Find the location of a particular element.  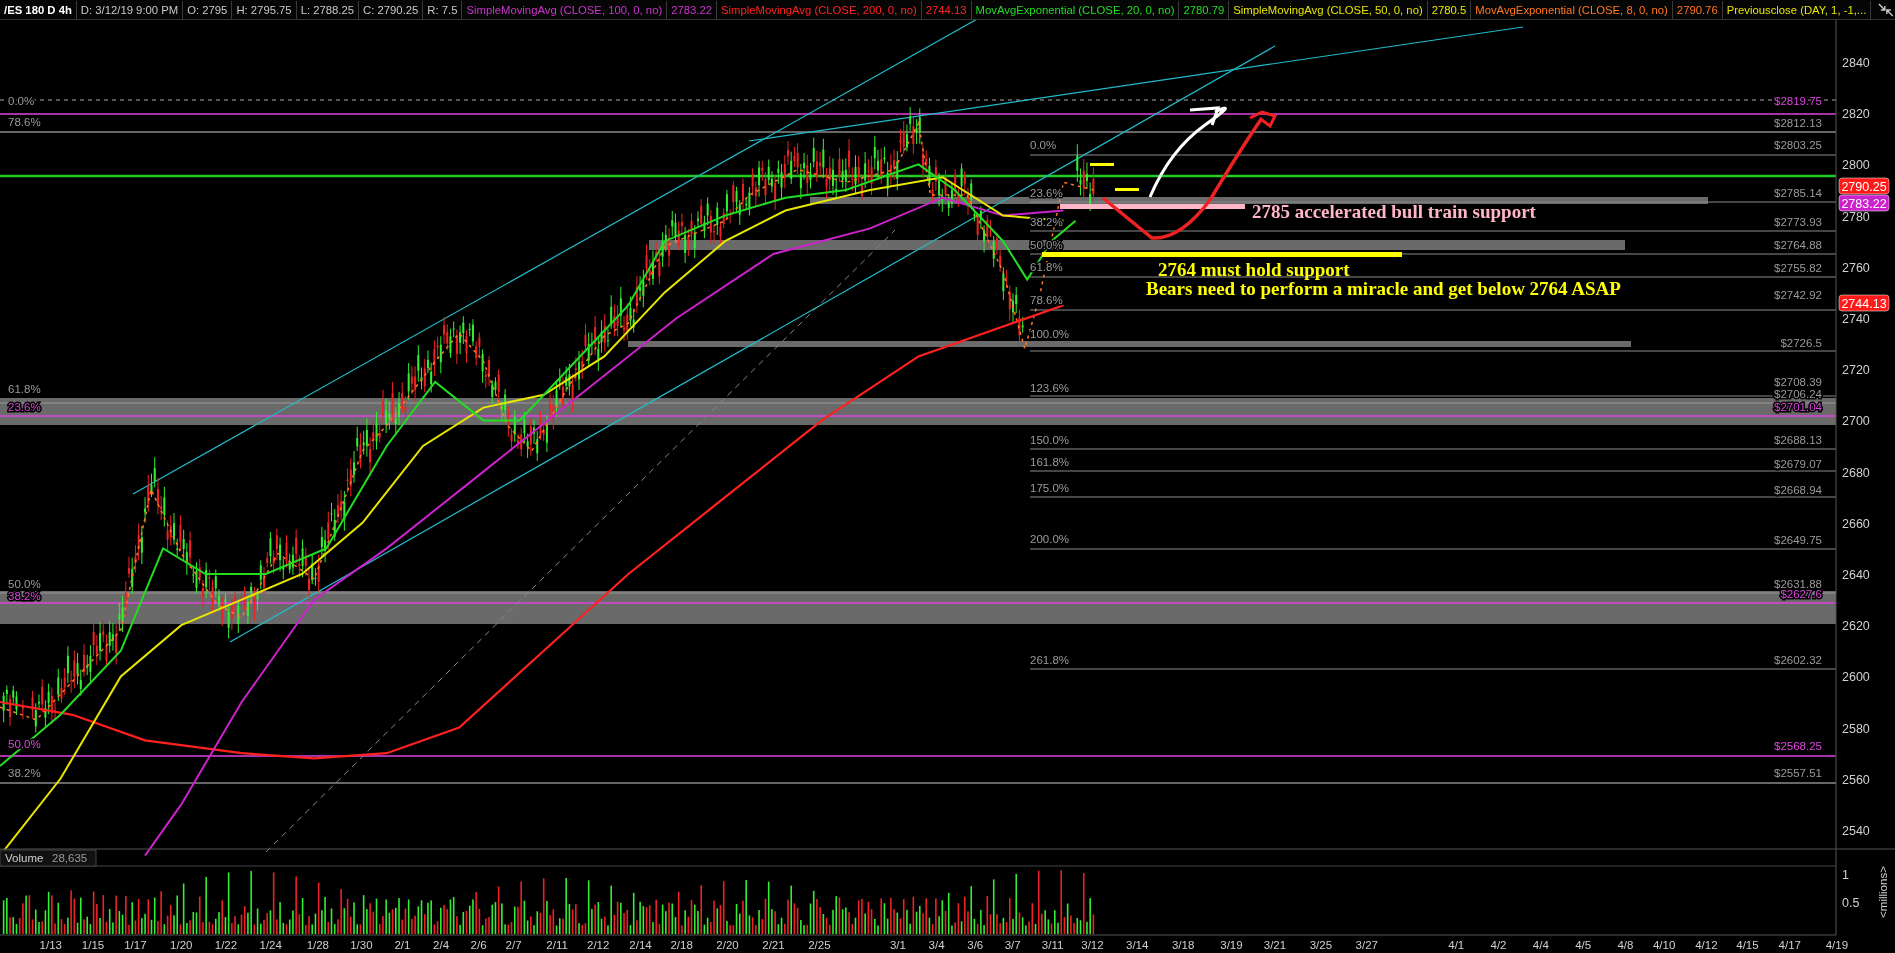

price-tag-value: 2744.13 is located at coordinates (1864, 303).